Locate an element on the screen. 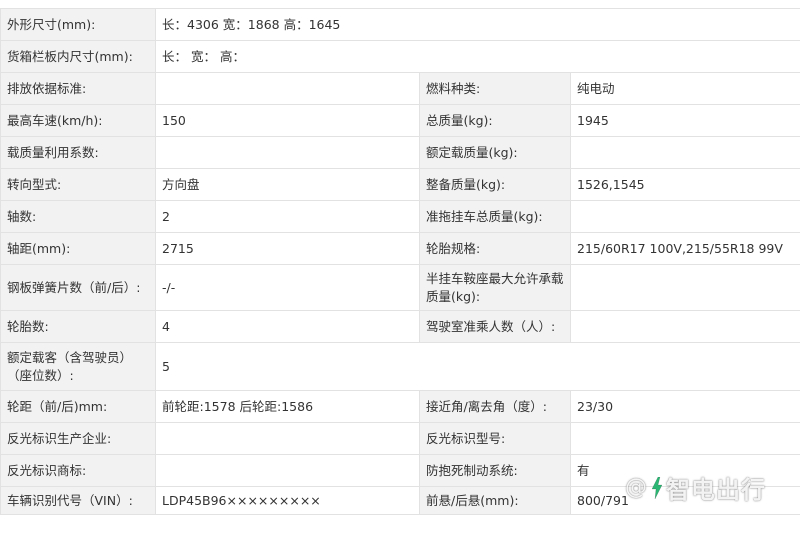 This screenshot has width=800, height=533. row-value: 方向盘 is located at coordinates (287, 184).